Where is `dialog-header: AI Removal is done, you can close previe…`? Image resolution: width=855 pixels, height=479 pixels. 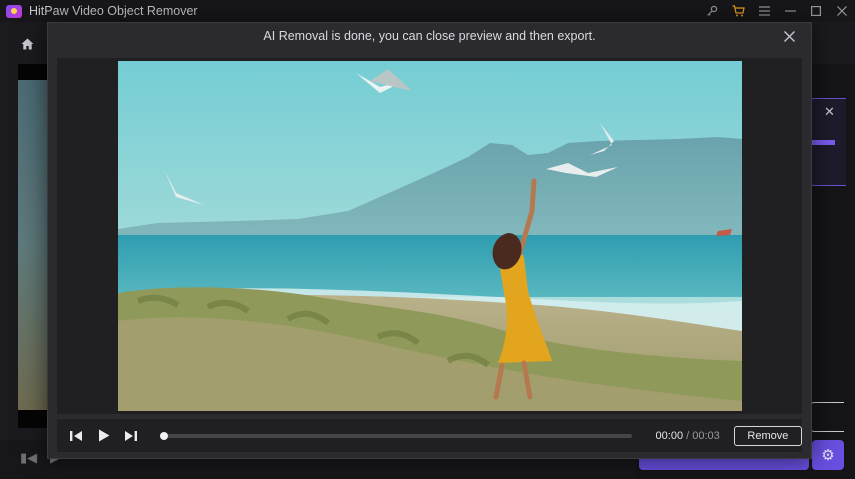 dialog-header: AI Removal is done, you can close previe… is located at coordinates (429, 36).